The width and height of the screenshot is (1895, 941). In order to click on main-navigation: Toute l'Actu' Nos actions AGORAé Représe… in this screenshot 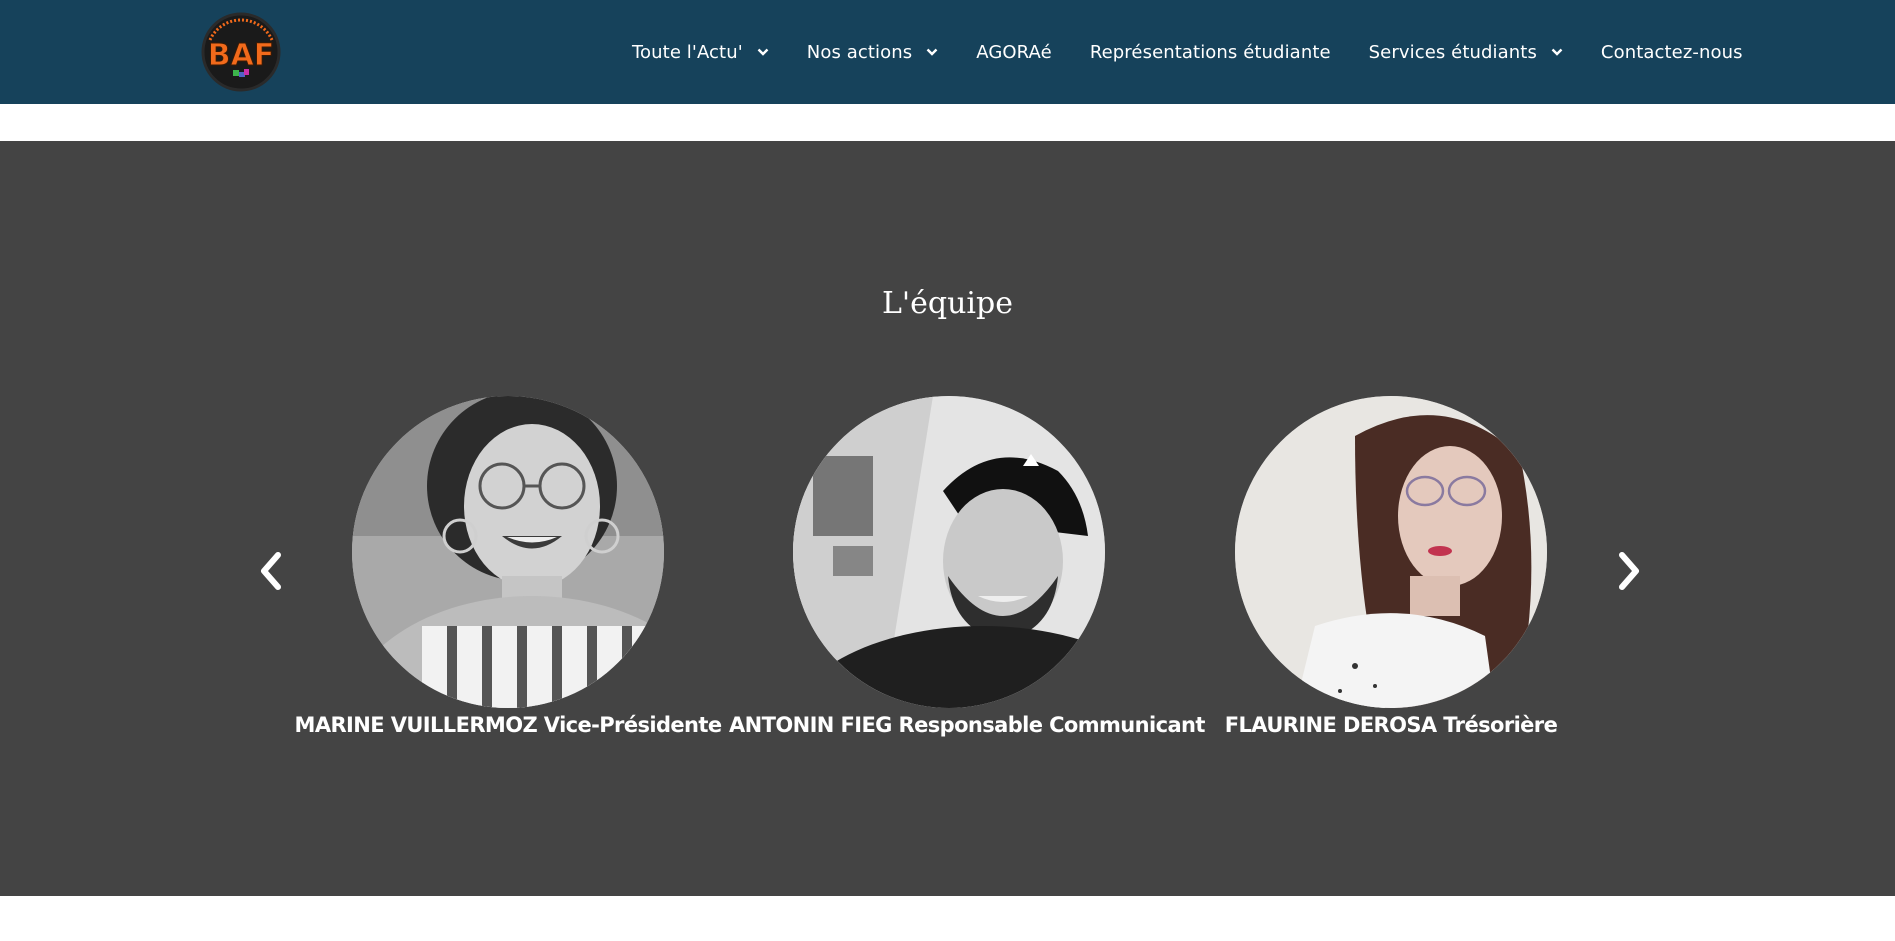, I will do `click(1263, 52)`.